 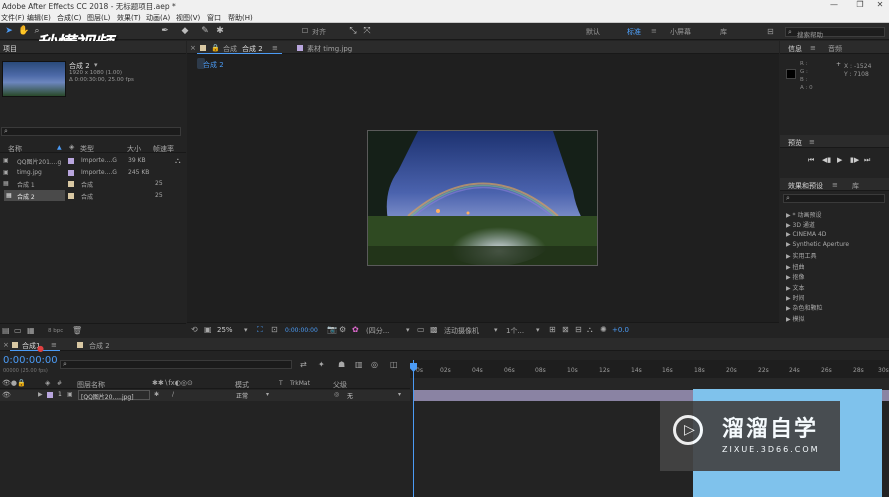 What do you see at coordinates (93, 172) in the screenshot?
I see `project-row: ▣ timg.jpg Importe....G 245 KB` at bounding box center [93, 172].